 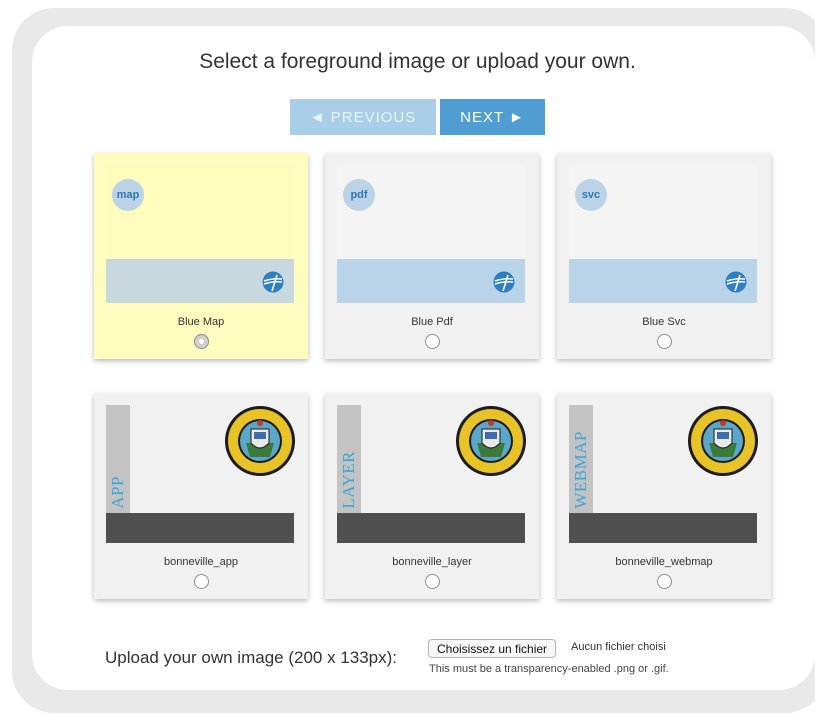 What do you see at coordinates (431, 474) in the screenshot?
I see `card-thumbnail: LAYER` at bounding box center [431, 474].